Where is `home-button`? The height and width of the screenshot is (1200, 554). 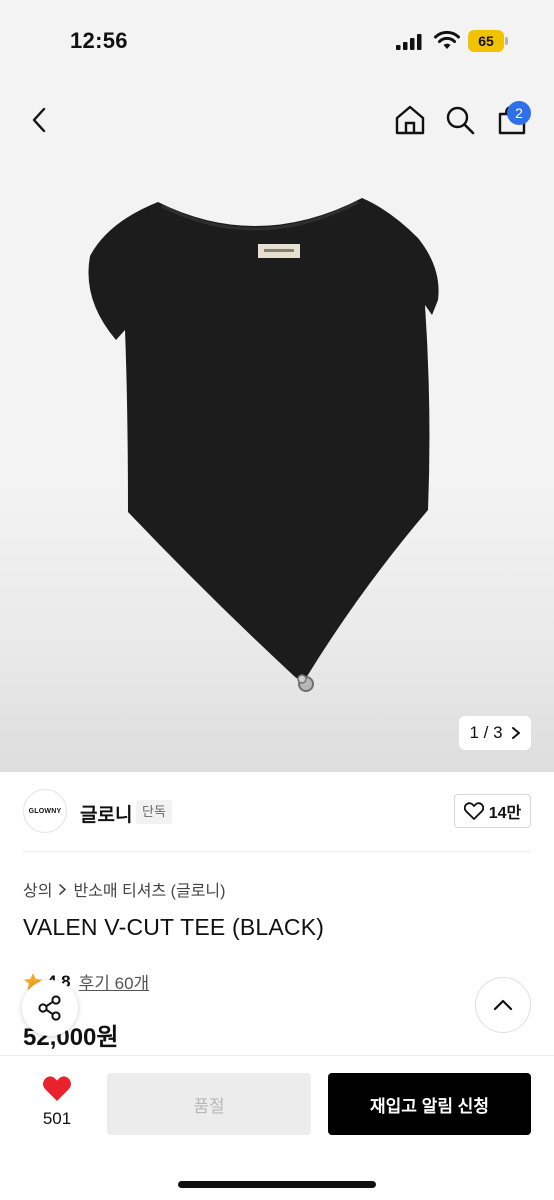 home-button is located at coordinates (410, 120).